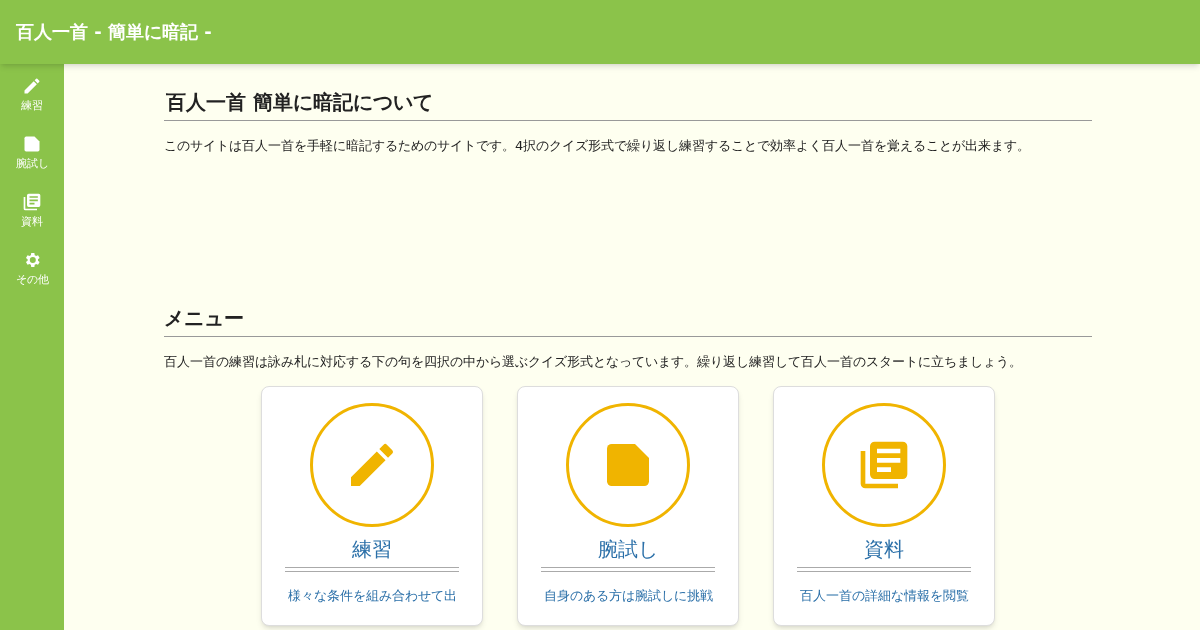 This screenshot has height=630, width=1200. What do you see at coordinates (628, 104) in the screenshot?
I see `section-heading: 百人一首 簡単に暗記について` at bounding box center [628, 104].